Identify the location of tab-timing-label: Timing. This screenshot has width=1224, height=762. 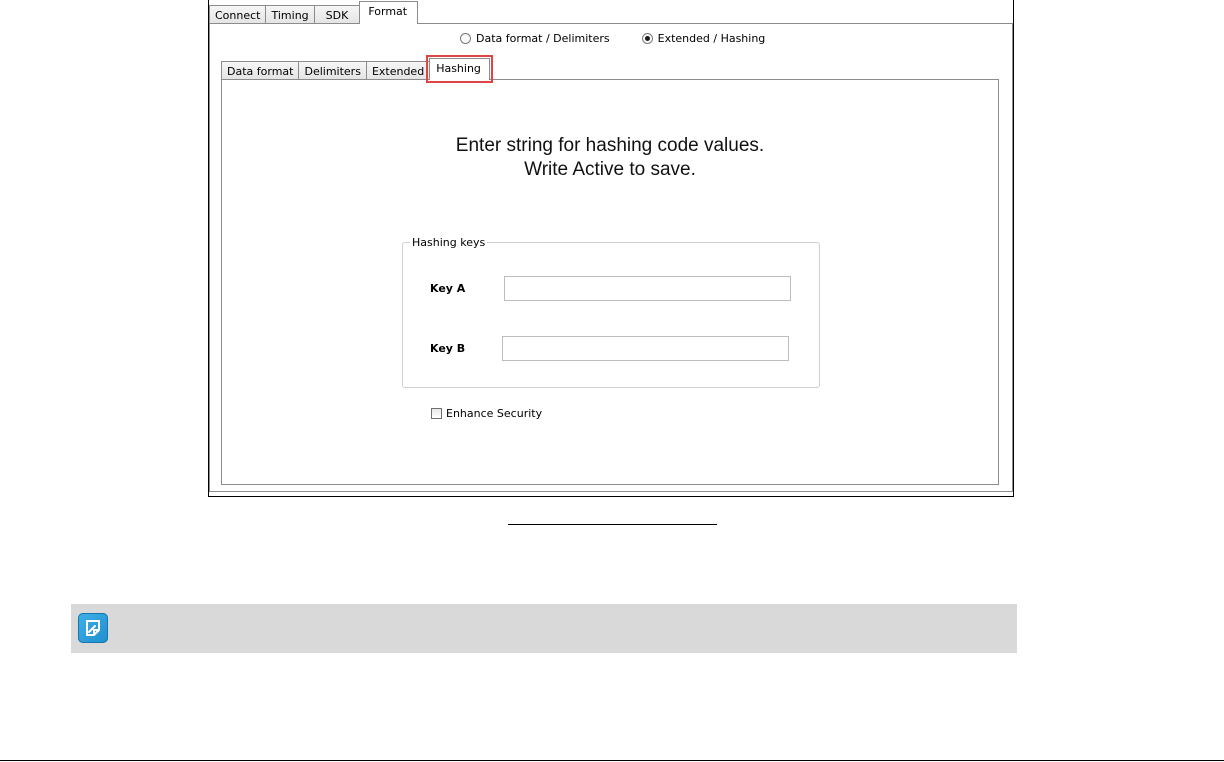
(290, 15).